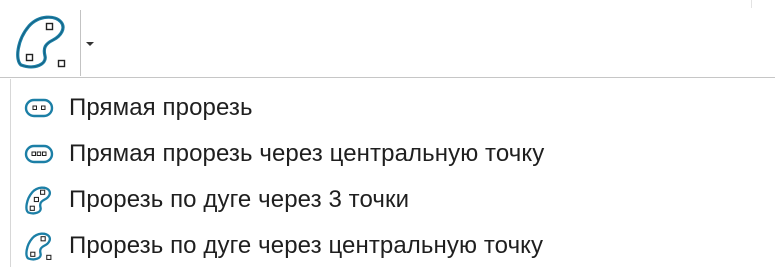  I want to click on arc-slot-3pt-icon, so click(39, 200).